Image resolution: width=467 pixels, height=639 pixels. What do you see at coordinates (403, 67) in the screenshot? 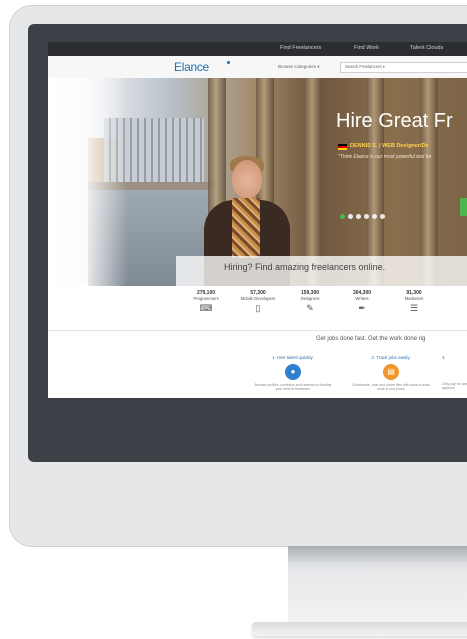
I see `search-box: Search Freelancers ▾` at bounding box center [403, 67].